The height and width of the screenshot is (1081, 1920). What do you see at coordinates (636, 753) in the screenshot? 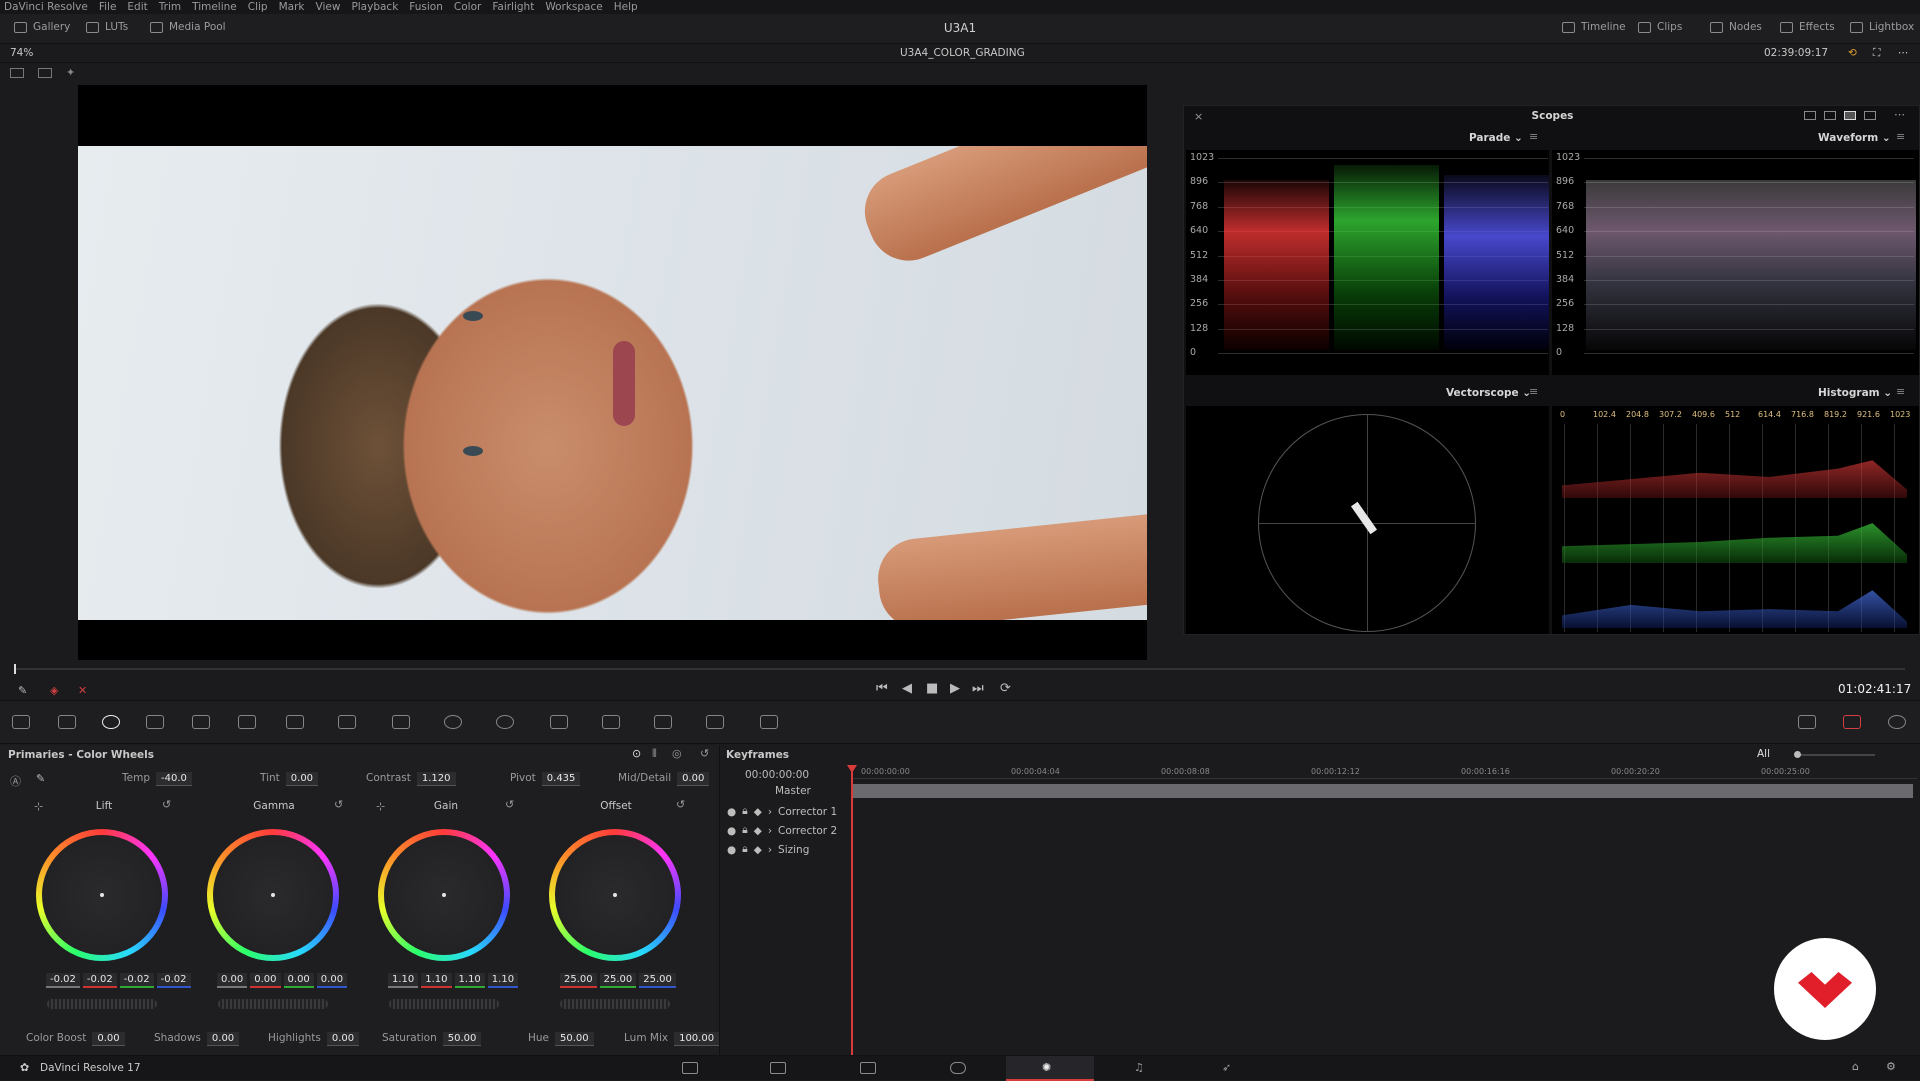
I see `primaries-mode-icon: ⊙` at bounding box center [636, 753].